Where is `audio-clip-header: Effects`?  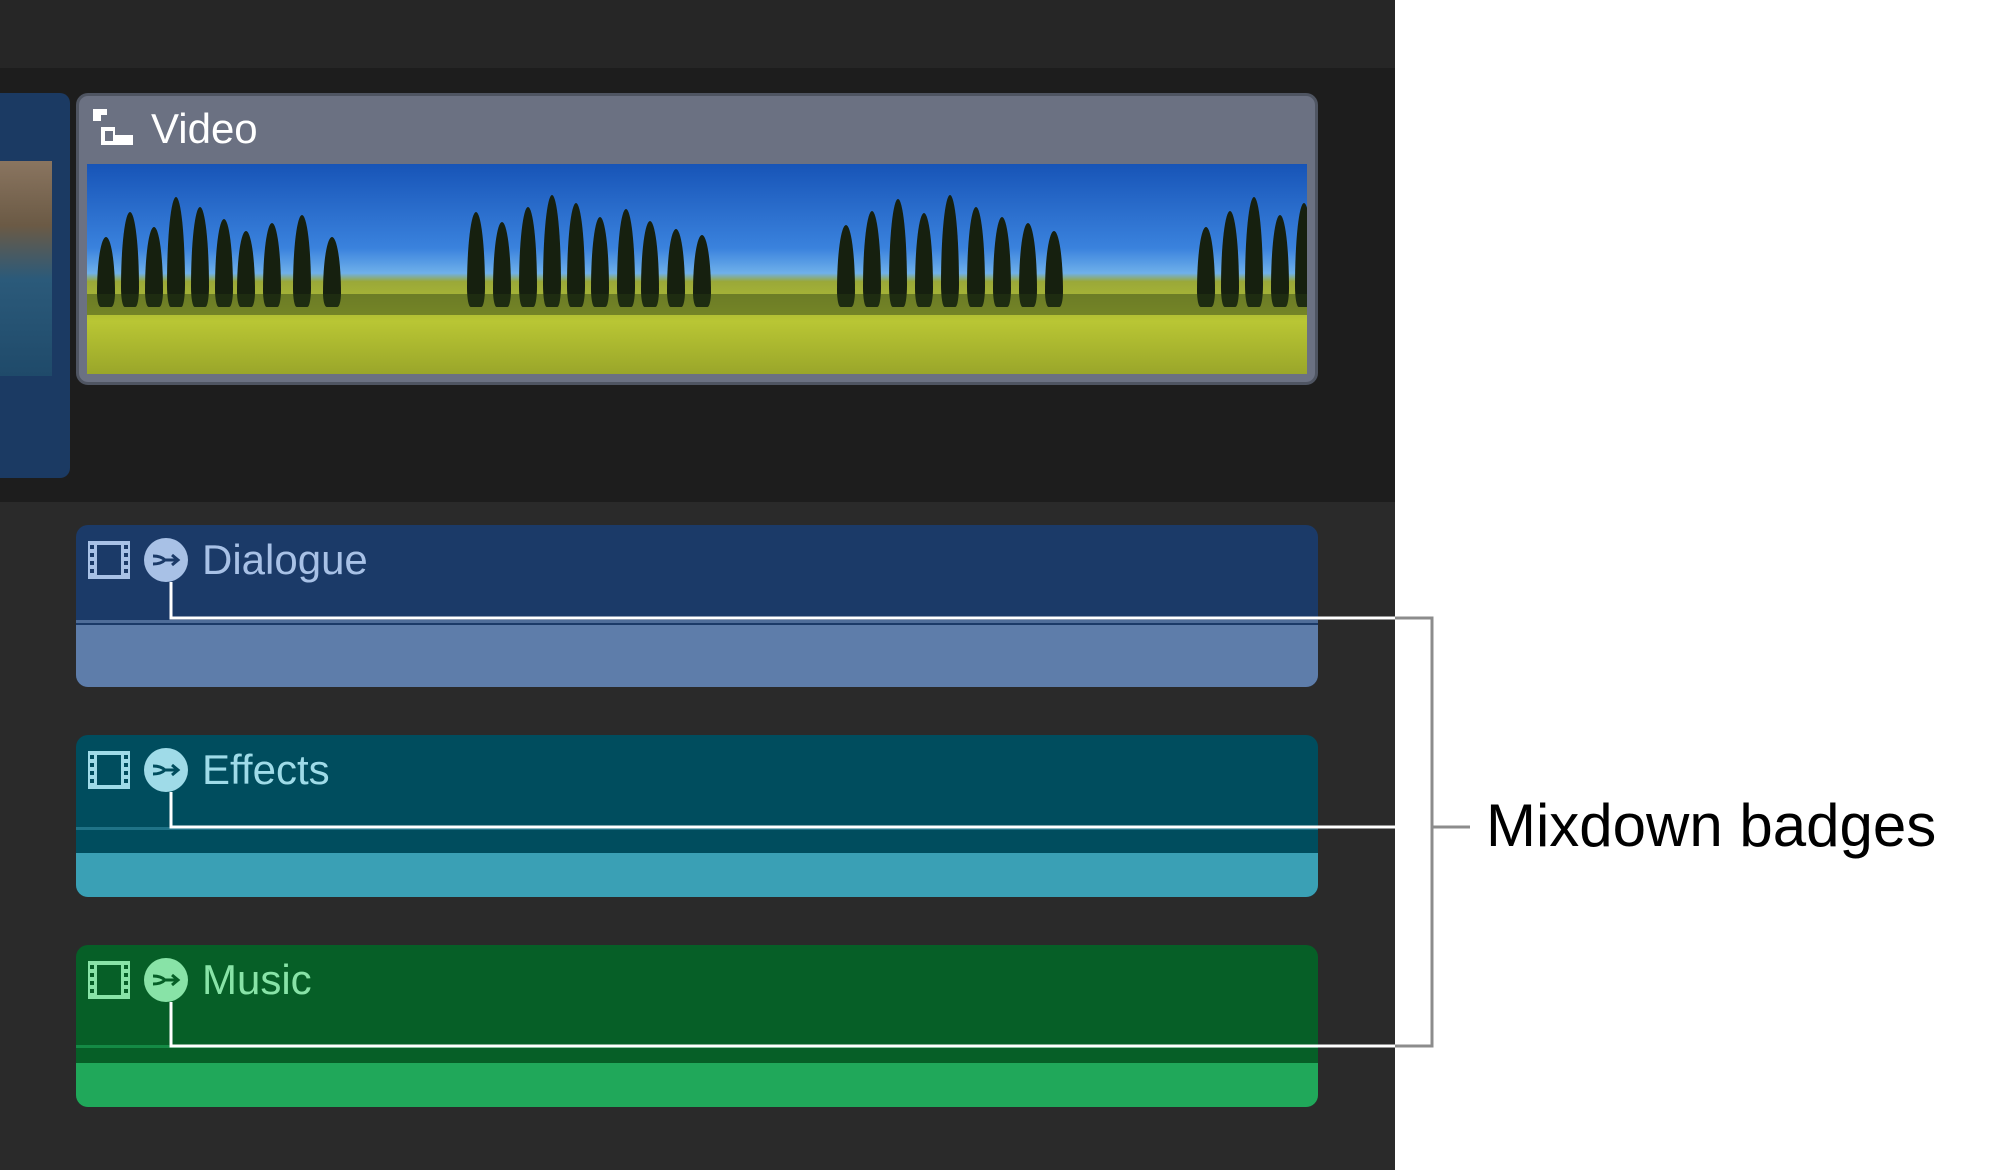 audio-clip-header: Effects is located at coordinates (209, 770).